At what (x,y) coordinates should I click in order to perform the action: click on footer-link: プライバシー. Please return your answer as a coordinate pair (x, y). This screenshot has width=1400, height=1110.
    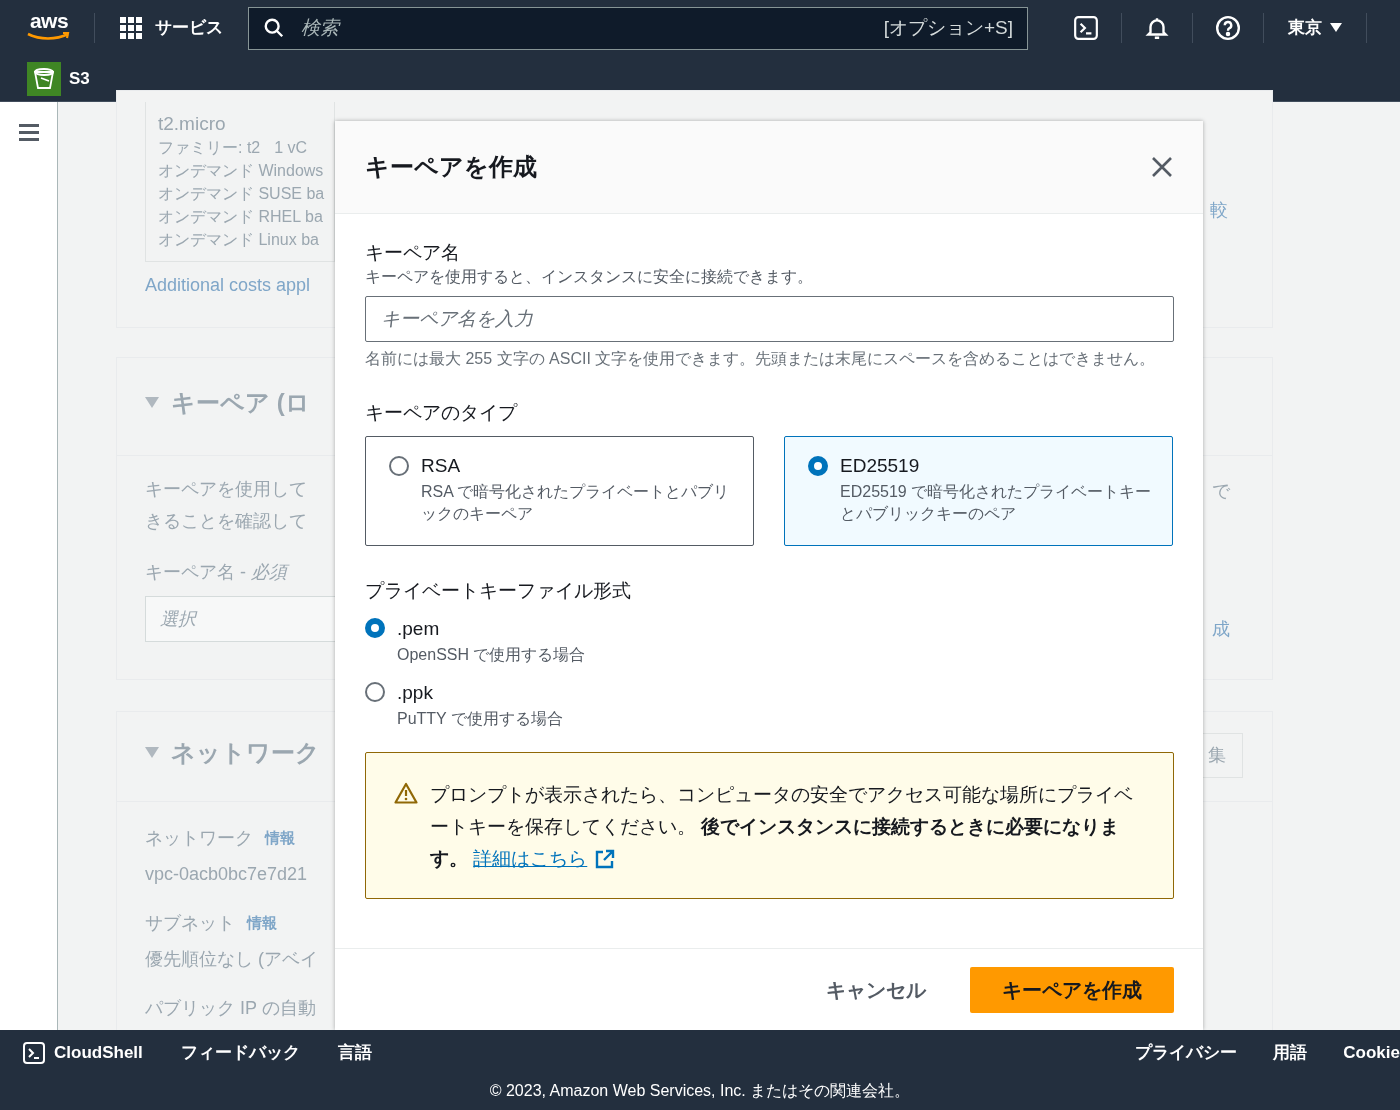
    Looking at the image, I should click on (1186, 1053).